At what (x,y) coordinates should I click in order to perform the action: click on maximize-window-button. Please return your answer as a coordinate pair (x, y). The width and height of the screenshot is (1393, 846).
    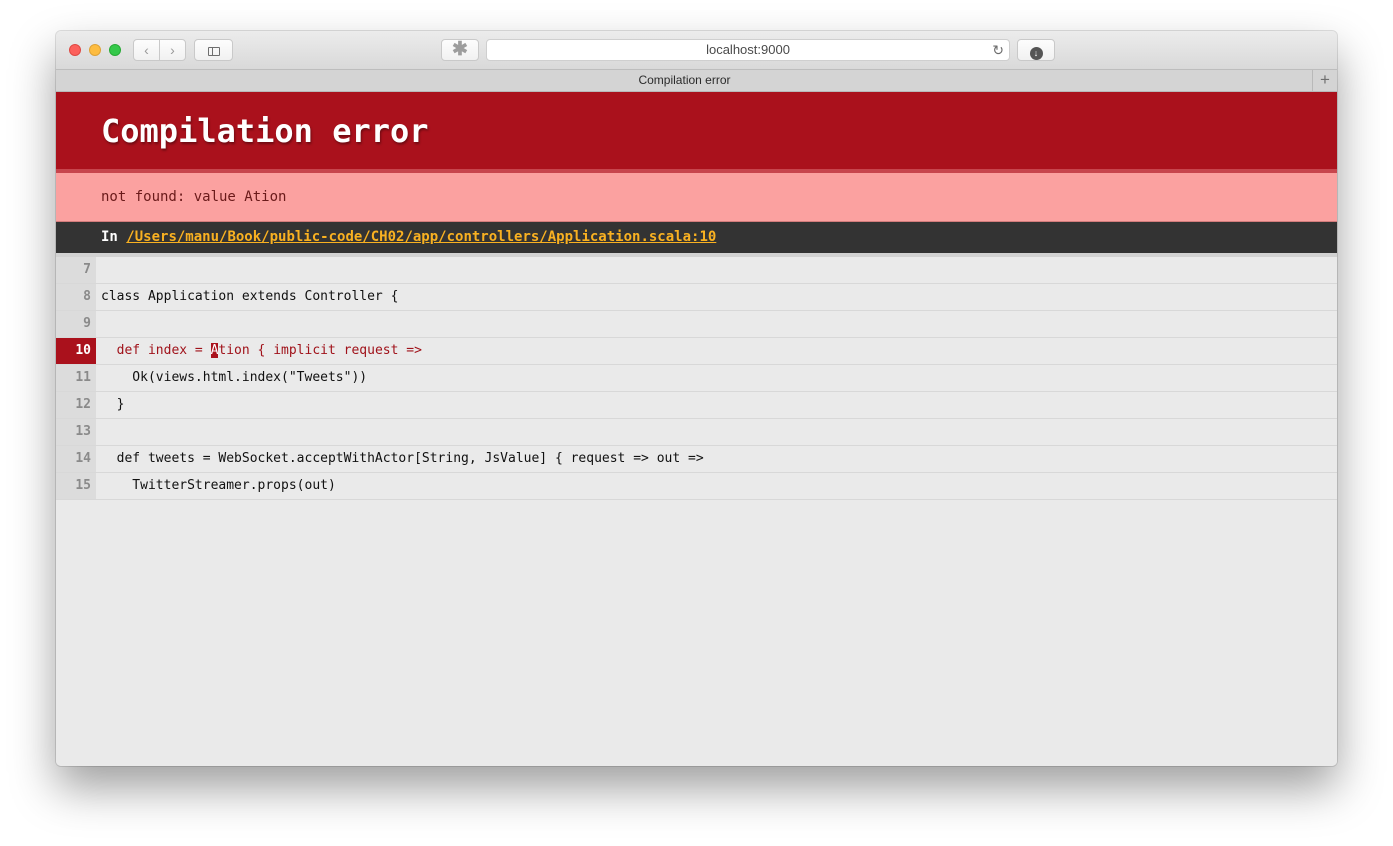
    Looking at the image, I should click on (115, 50).